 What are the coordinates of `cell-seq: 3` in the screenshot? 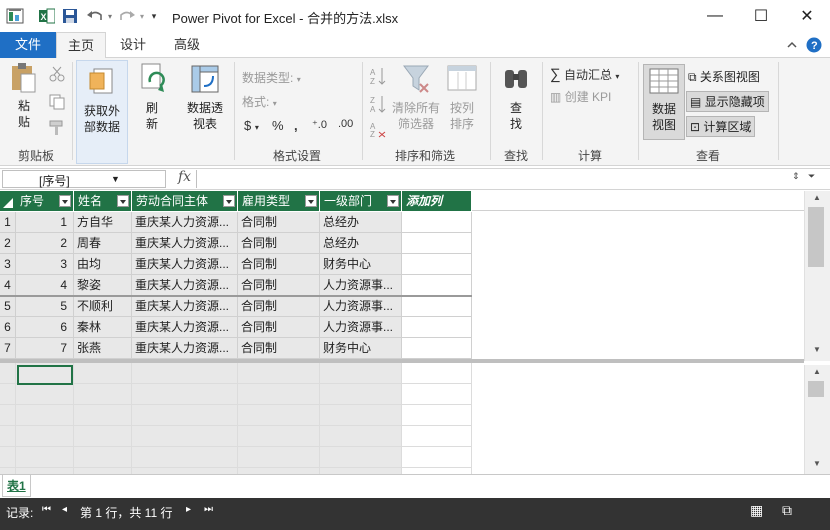 It's located at (45, 264).